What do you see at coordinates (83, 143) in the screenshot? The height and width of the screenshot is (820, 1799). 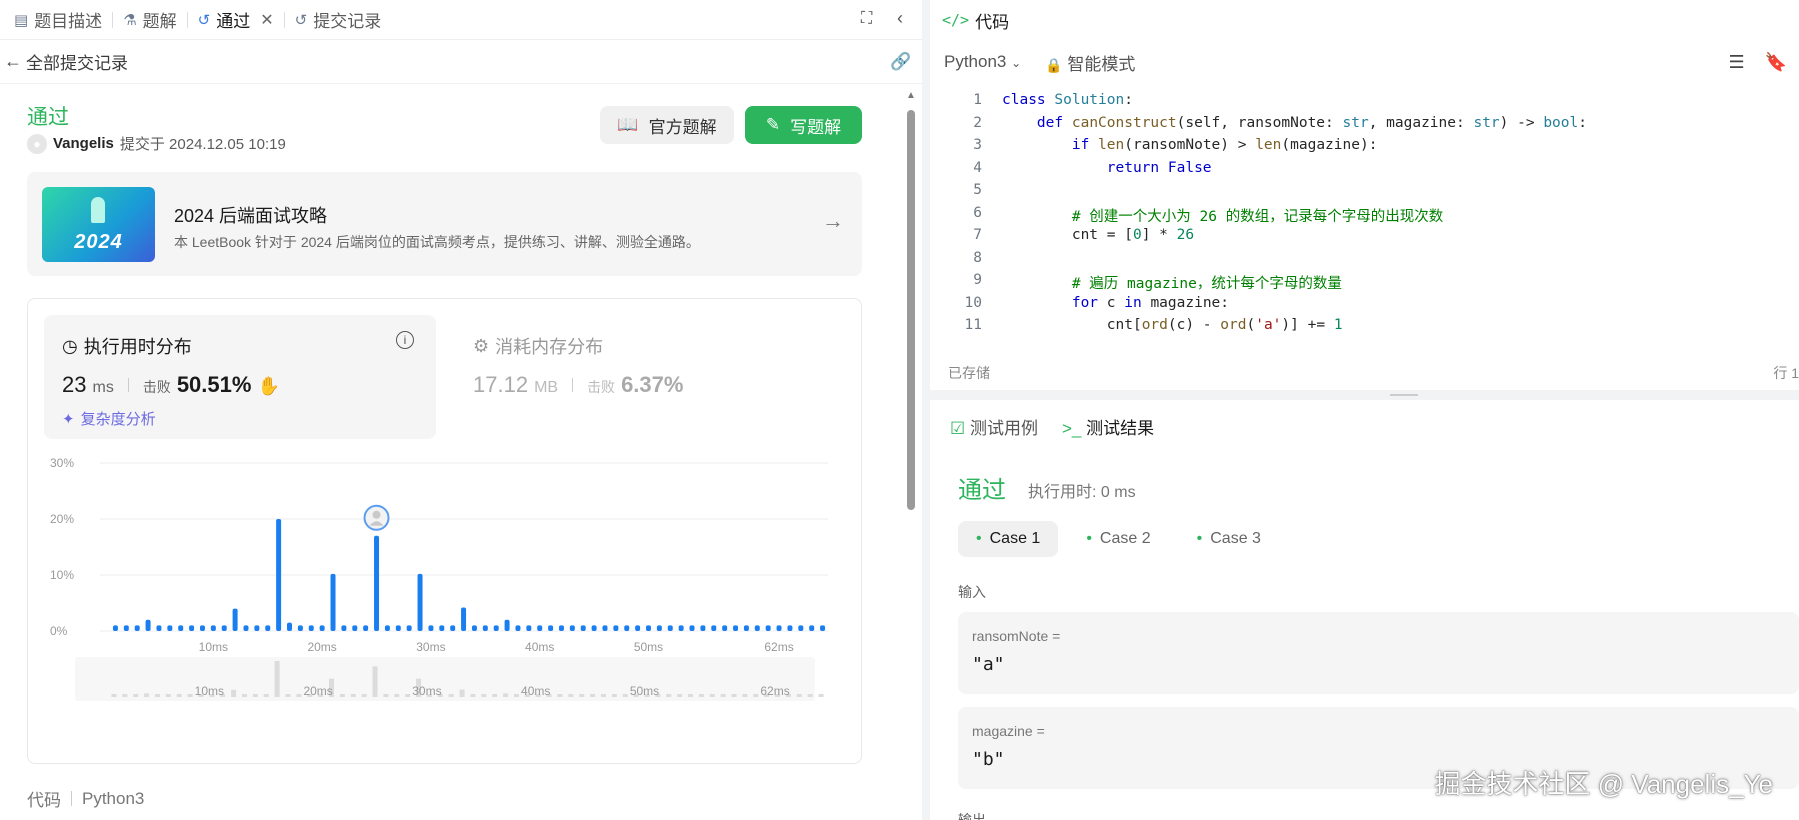 I see `username: Vangelis` at bounding box center [83, 143].